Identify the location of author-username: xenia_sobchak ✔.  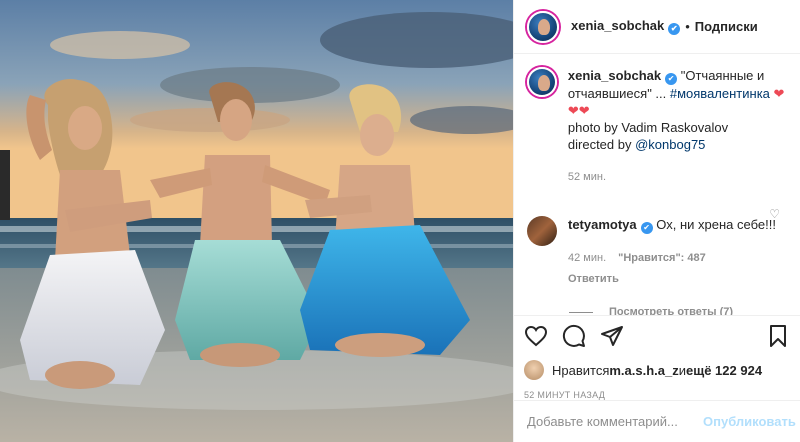
(626, 26).